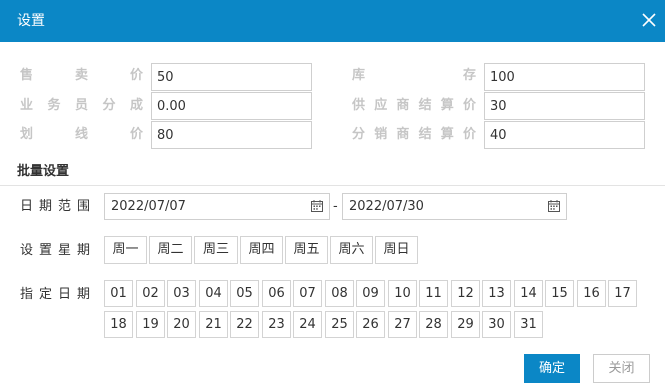  Describe the element at coordinates (339, 293) in the screenshot. I see `day-button: 08` at that location.